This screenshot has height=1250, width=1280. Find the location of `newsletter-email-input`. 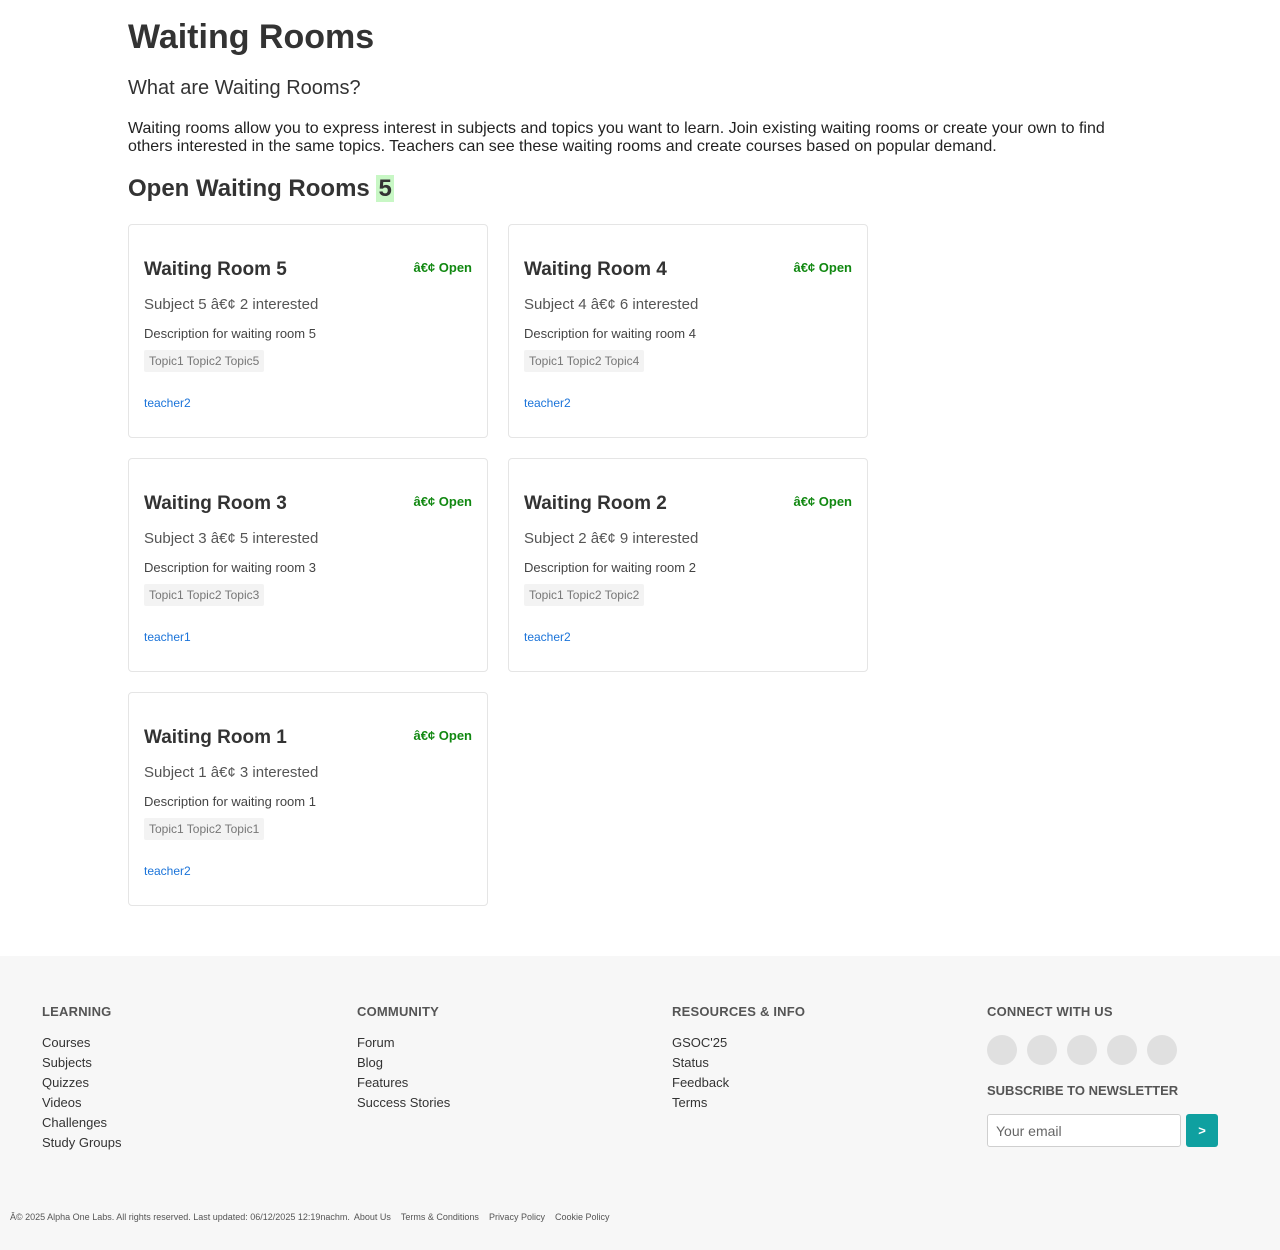

newsletter-email-input is located at coordinates (1084, 1130).